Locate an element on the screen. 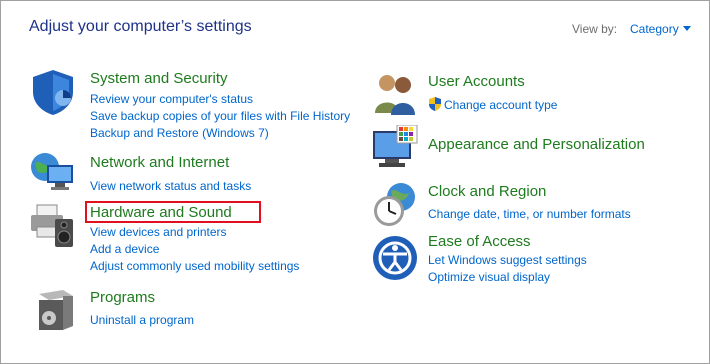 Image resolution: width=710 pixels, height=364 pixels. system-security-heading: System and Security is located at coordinates (159, 78).